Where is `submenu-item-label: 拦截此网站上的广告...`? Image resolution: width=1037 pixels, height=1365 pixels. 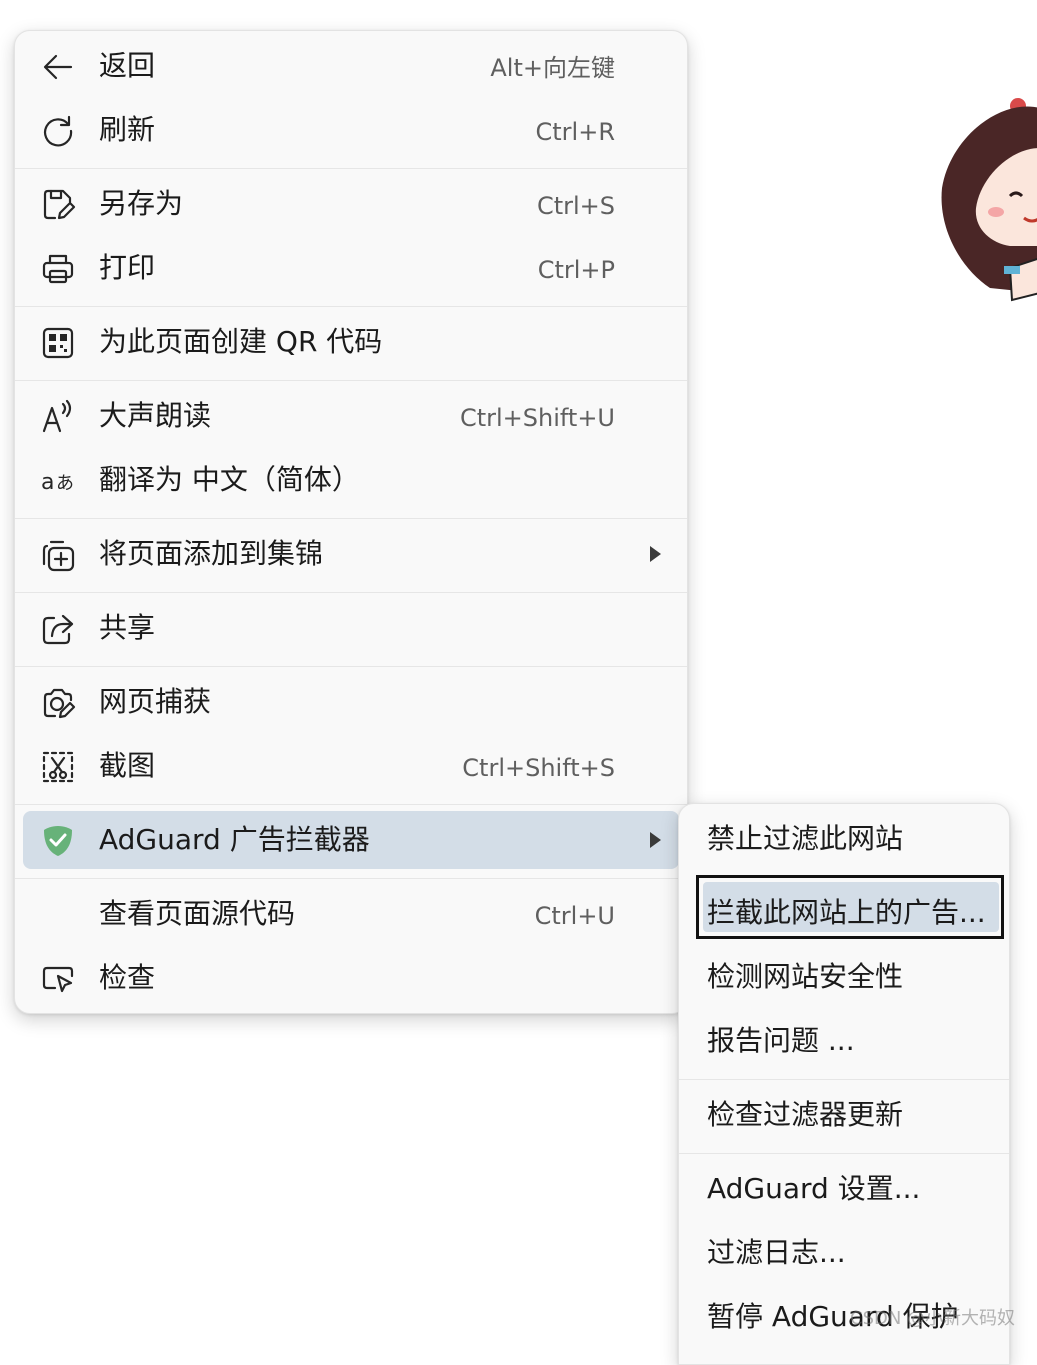
submenu-item-label: 拦截此网站上的广告... is located at coordinates (846, 912).